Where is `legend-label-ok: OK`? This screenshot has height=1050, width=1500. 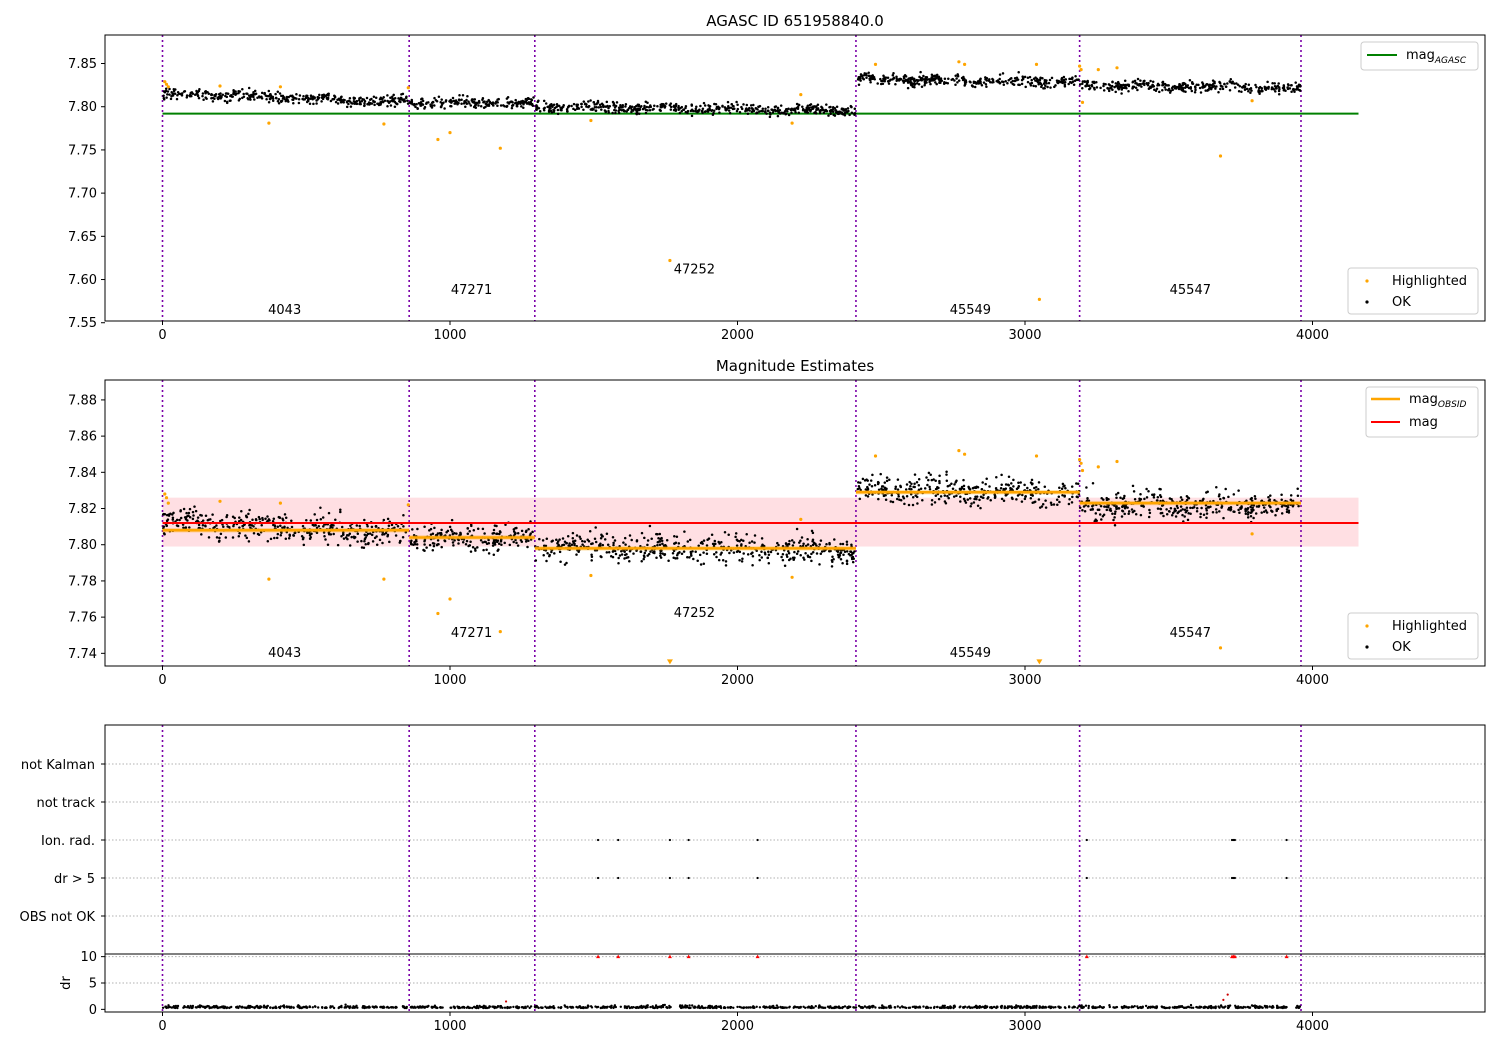
legend-label-ok: OK is located at coordinates (1401, 647).